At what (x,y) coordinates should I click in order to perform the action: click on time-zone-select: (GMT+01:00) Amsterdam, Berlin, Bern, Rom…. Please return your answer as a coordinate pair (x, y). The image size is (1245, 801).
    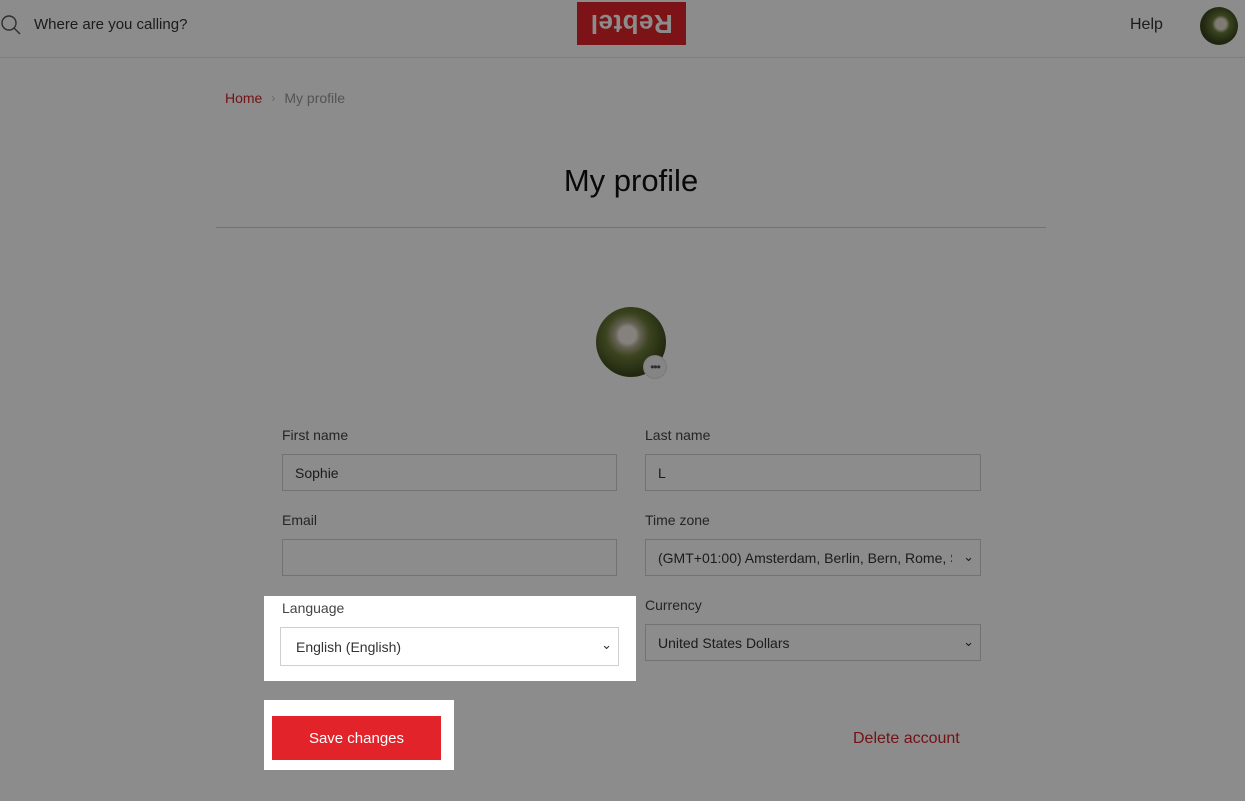
    Looking at the image, I should click on (813, 557).